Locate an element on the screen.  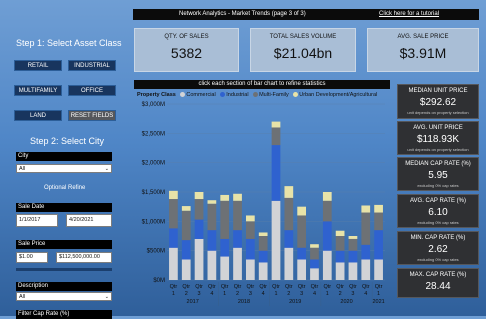
date-to-input: 4/20/2021 is located at coordinates (89, 220).